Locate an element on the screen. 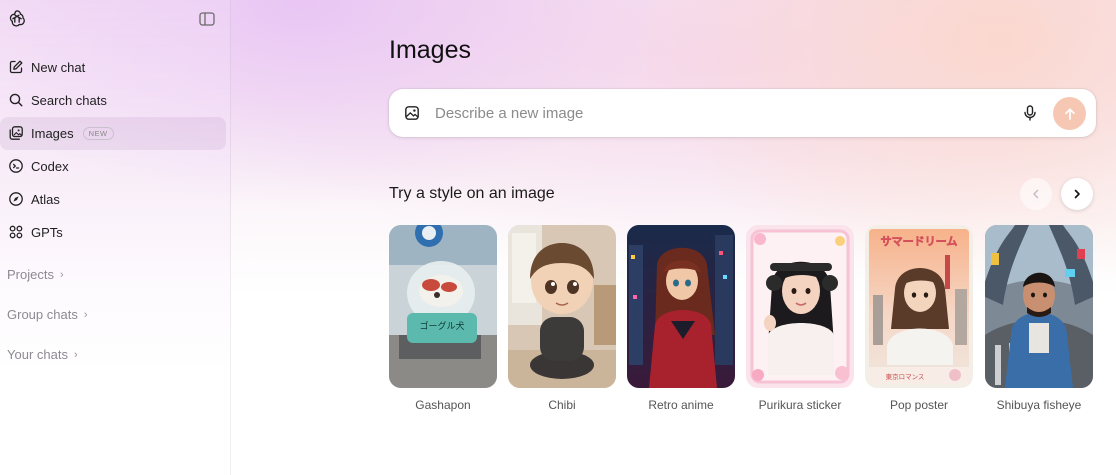 The height and width of the screenshot is (475, 1116). style-card-purikura-sticker: Purikura sticker is located at coordinates (800, 318).